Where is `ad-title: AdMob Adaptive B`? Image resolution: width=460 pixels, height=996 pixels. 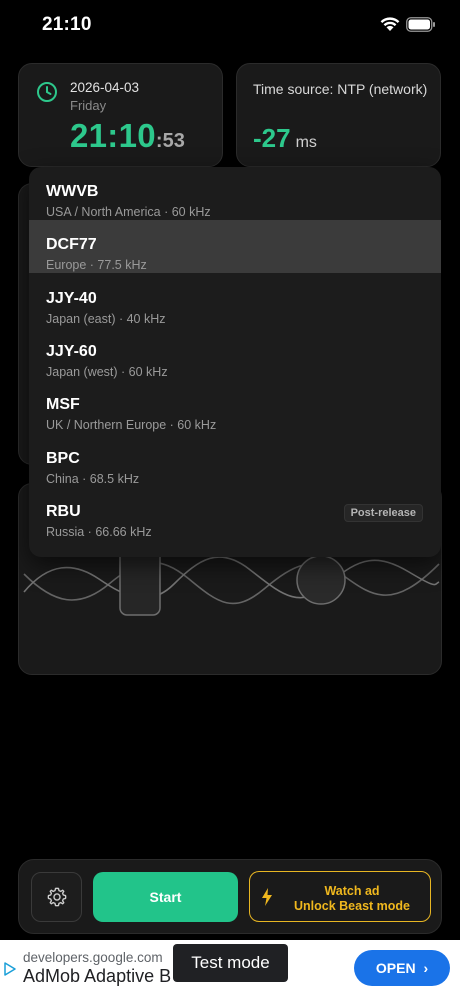
ad-title: AdMob Adaptive B is located at coordinates (97, 976).